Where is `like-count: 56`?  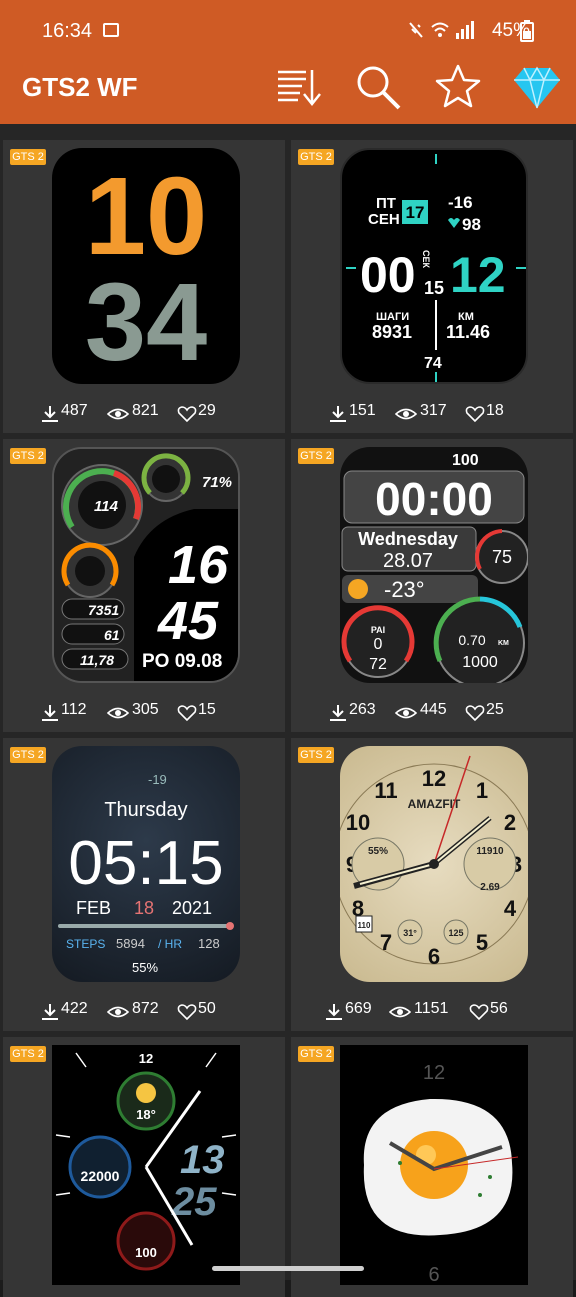 like-count: 56 is located at coordinates (499, 1008).